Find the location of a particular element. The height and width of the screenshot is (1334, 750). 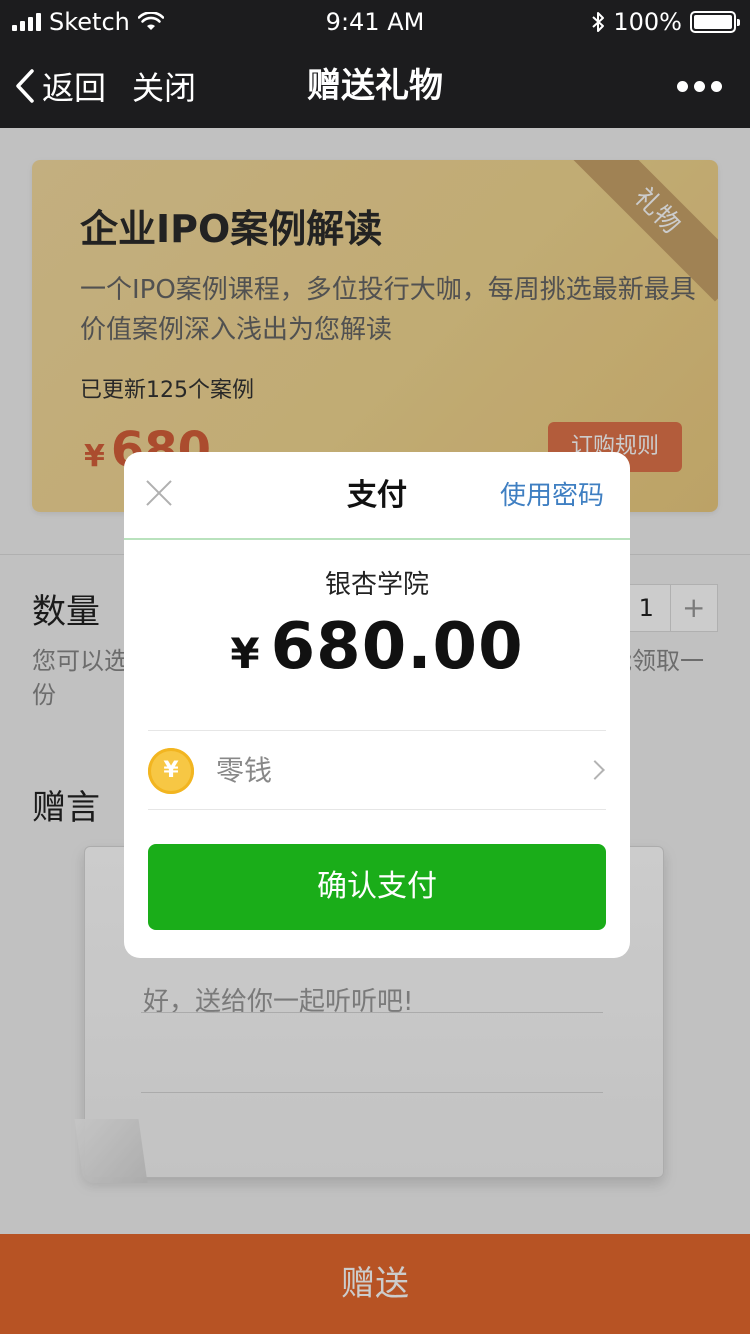

payment-header: 支付 使用密码 is located at coordinates (377, 496).